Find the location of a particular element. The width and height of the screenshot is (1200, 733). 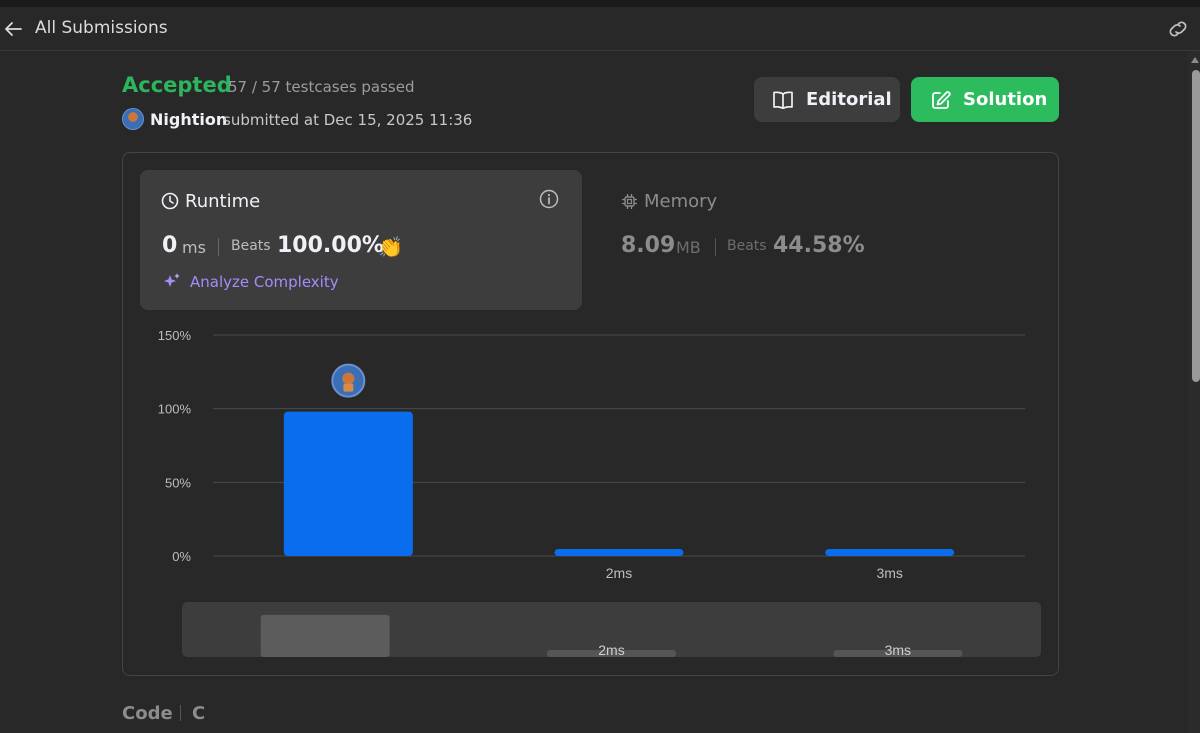

user-marker-avatar-body is located at coordinates (348, 387).